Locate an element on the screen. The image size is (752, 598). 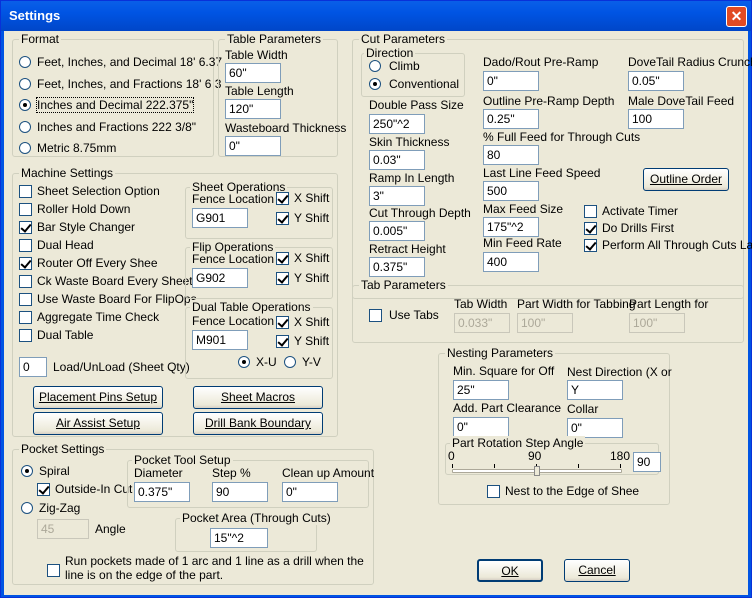
title-bar: Settings ✕ is located at coordinates (376, 16).